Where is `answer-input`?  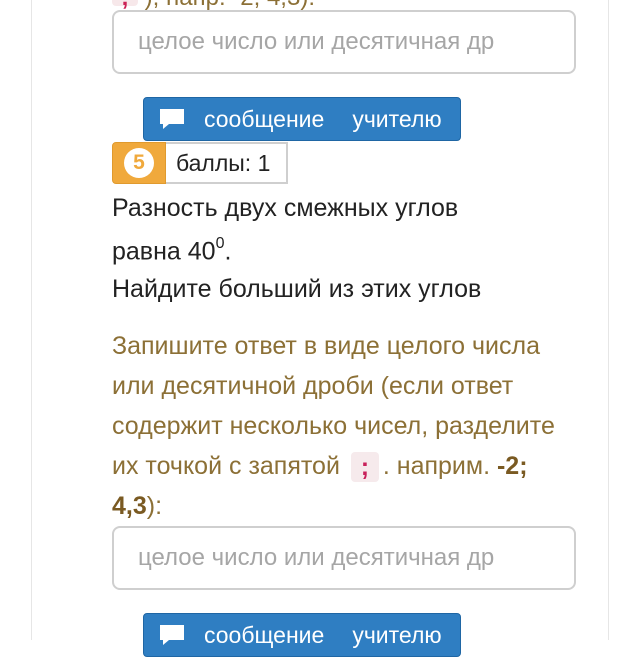 answer-input is located at coordinates (344, 558).